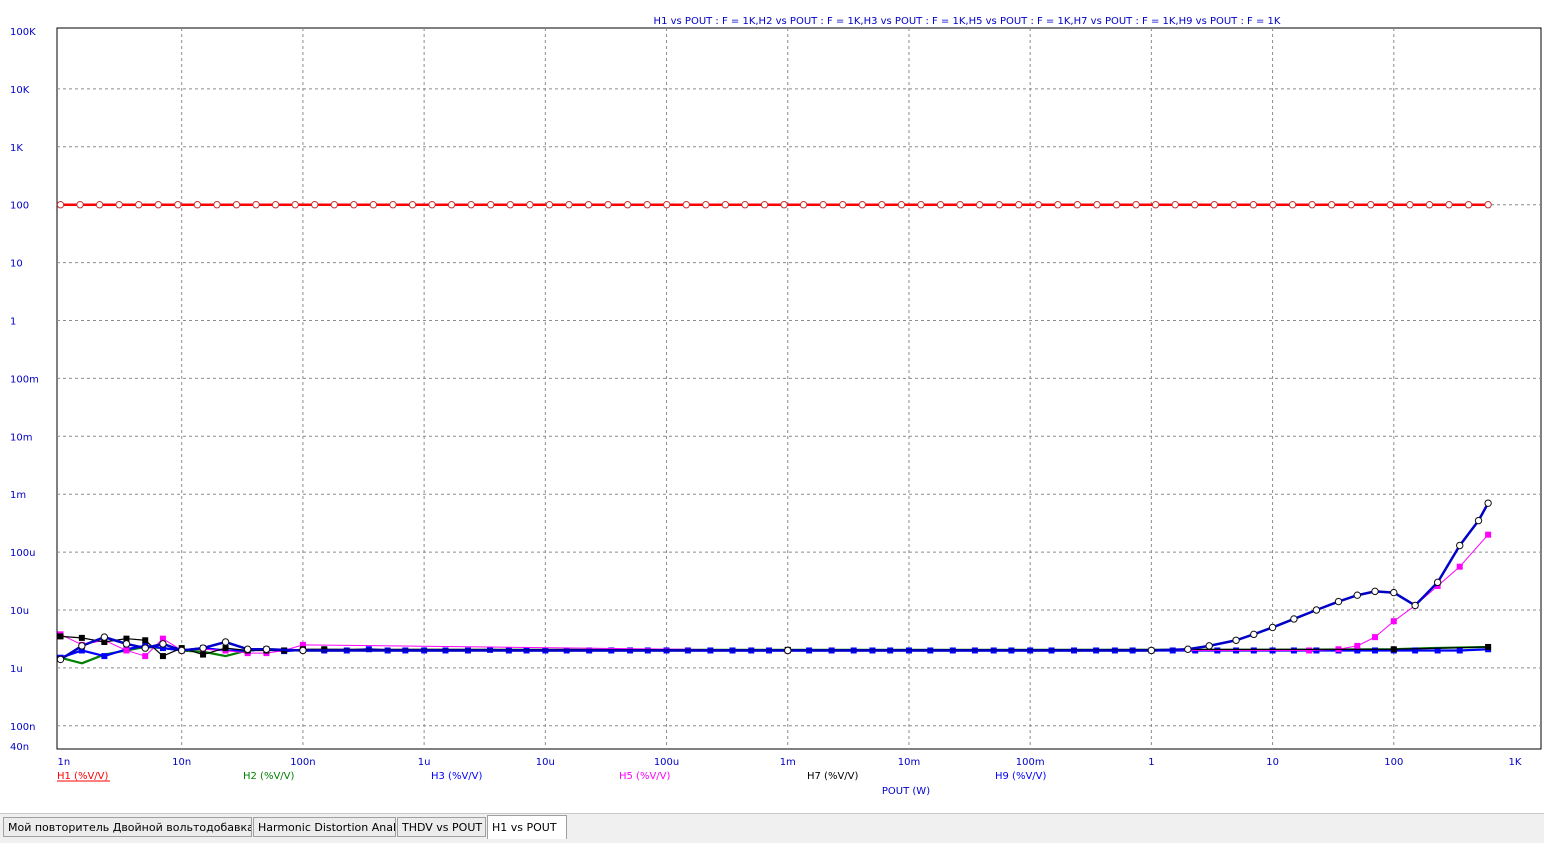 This screenshot has width=1544, height=843. What do you see at coordinates (788, 762) in the screenshot?
I see `x-tick-label: 1m` at bounding box center [788, 762].